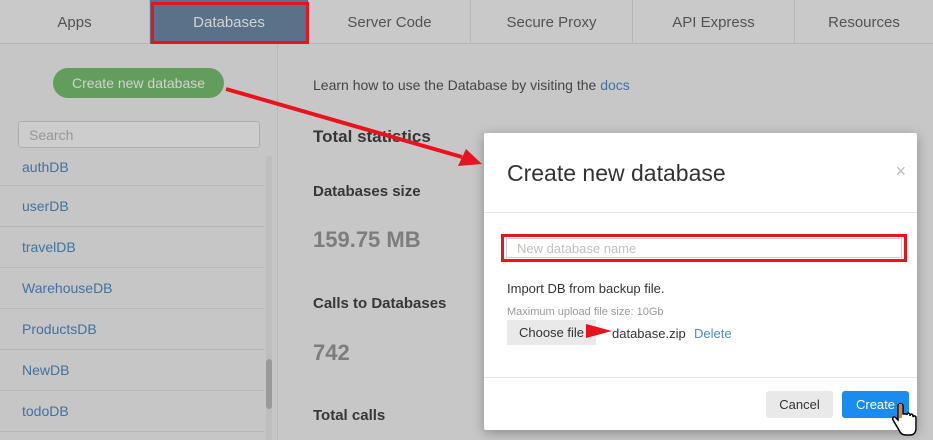  Describe the element at coordinates (230, 23) in the screenshot. I see `annotation-highlight-tab` at that location.